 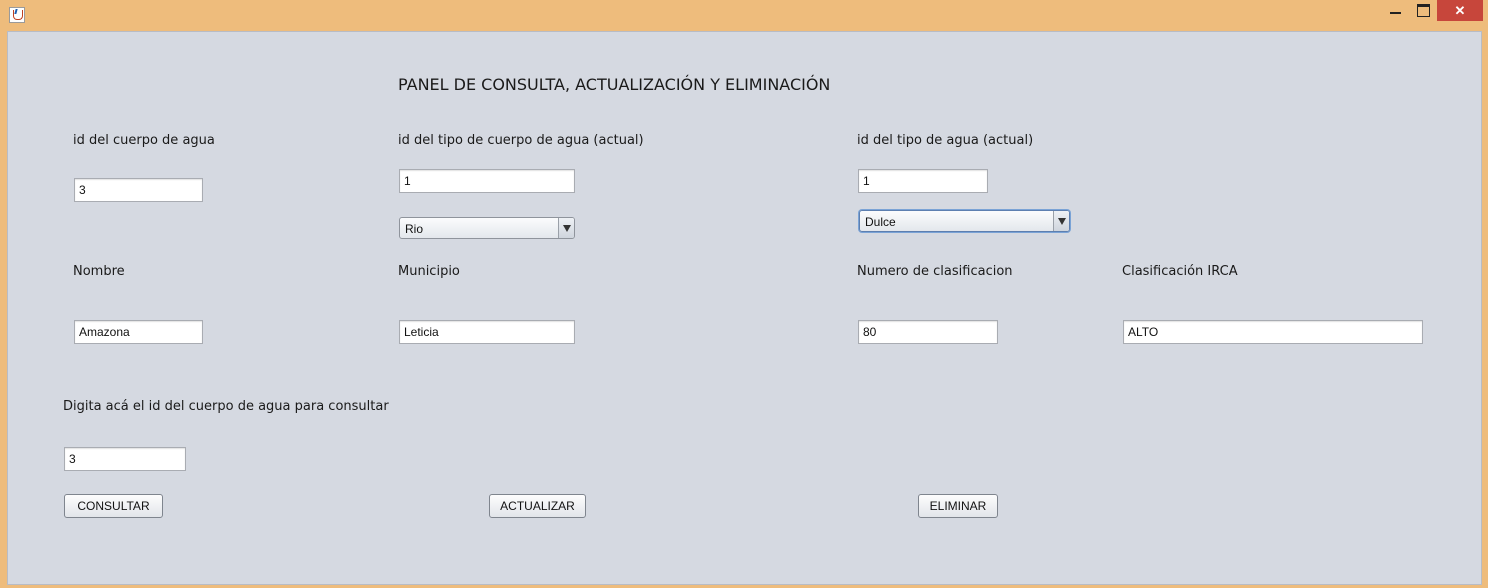 I want to click on maximize-button, so click(x=1423, y=10).